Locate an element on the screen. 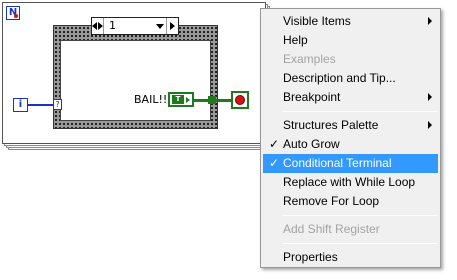  chevron-down-icon is located at coordinates (160, 26).